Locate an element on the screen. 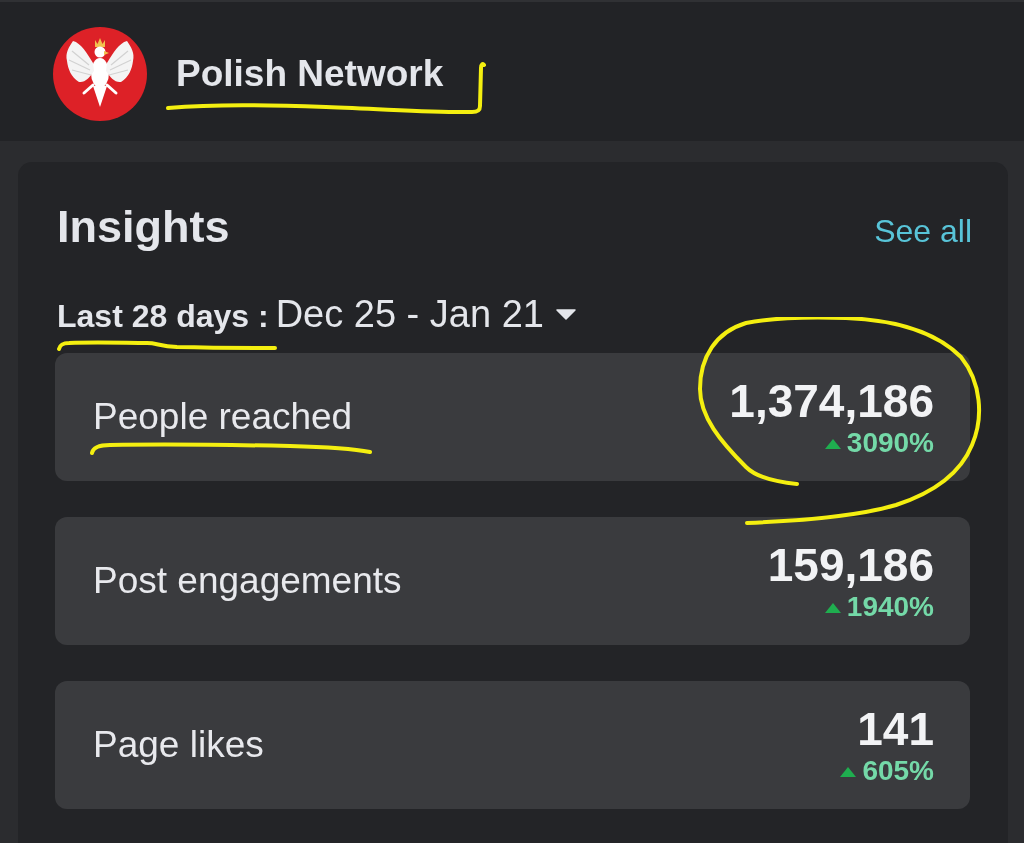  metric-label: Page likes is located at coordinates (178, 745).